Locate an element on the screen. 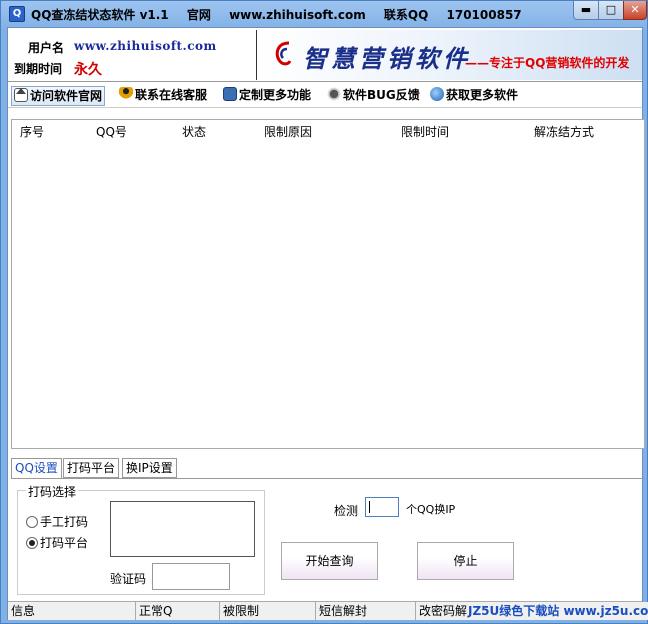  maximize-button: □ is located at coordinates (611, 10).